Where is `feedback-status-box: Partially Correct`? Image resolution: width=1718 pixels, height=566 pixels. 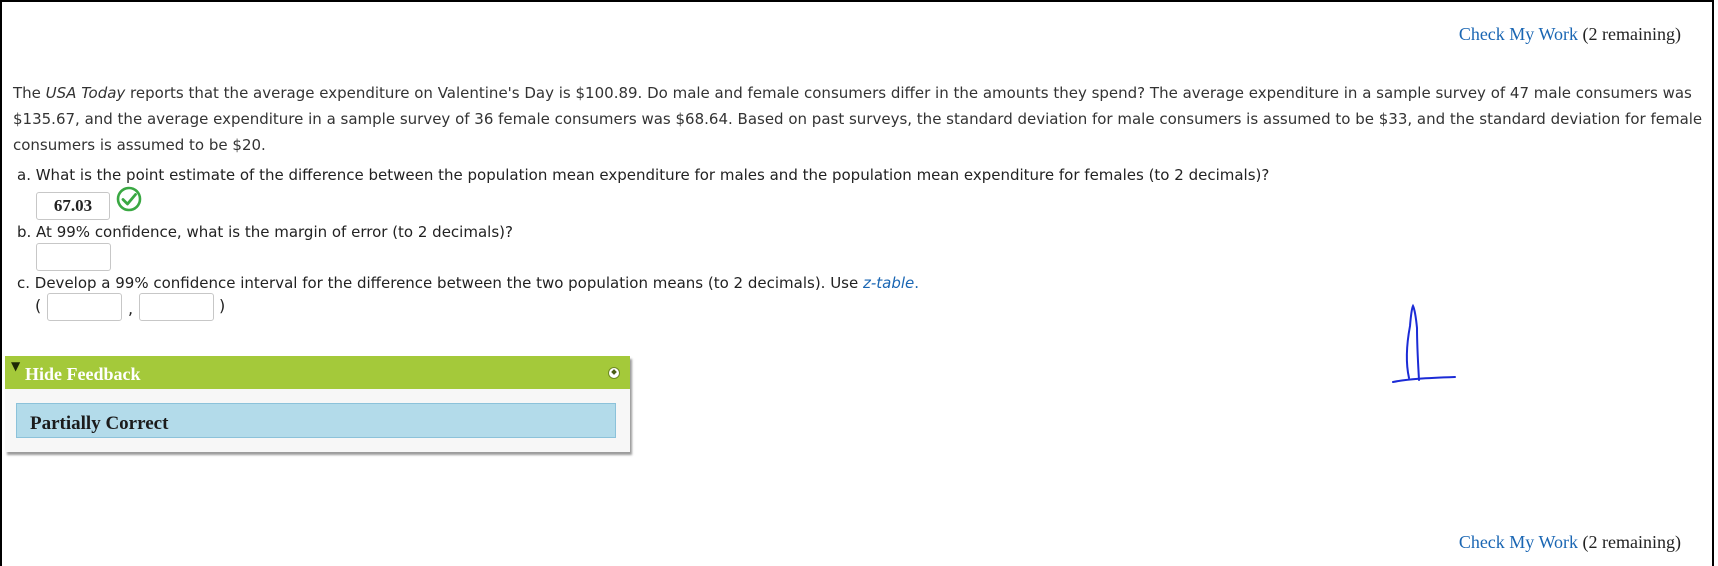
feedback-status-box: Partially Correct is located at coordinates (316, 420).